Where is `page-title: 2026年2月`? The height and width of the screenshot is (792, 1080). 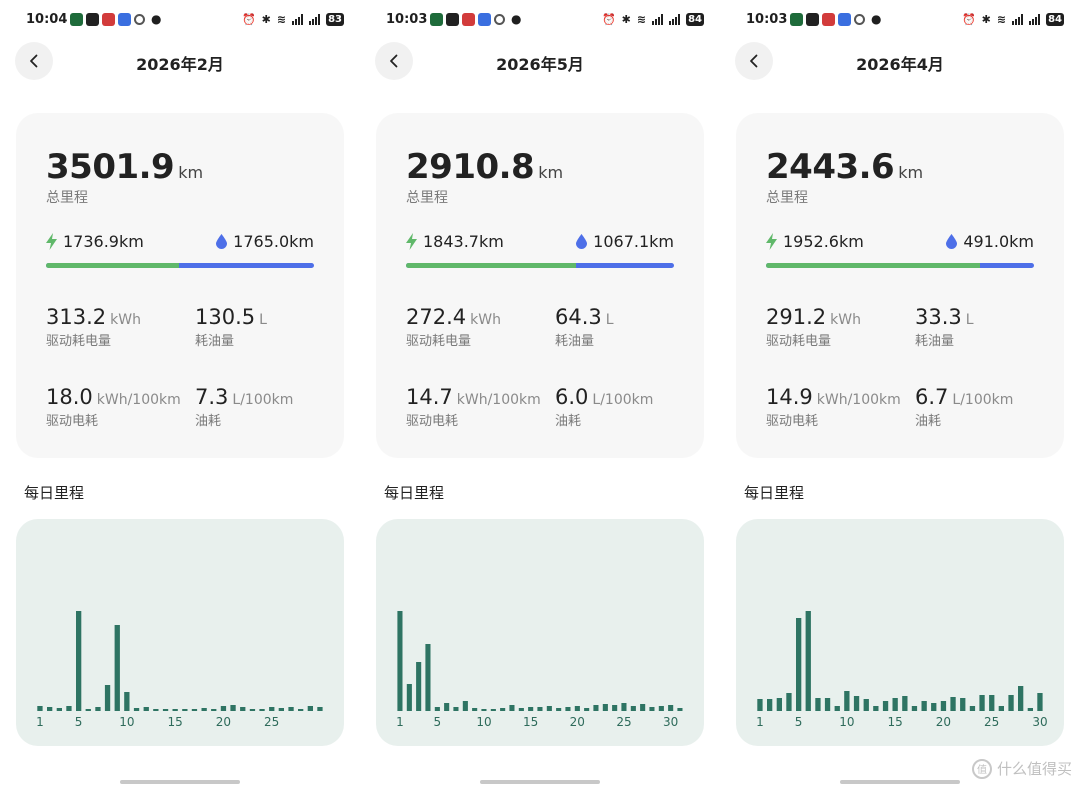 page-title: 2026年2月 is located at coordinates (180, 63).